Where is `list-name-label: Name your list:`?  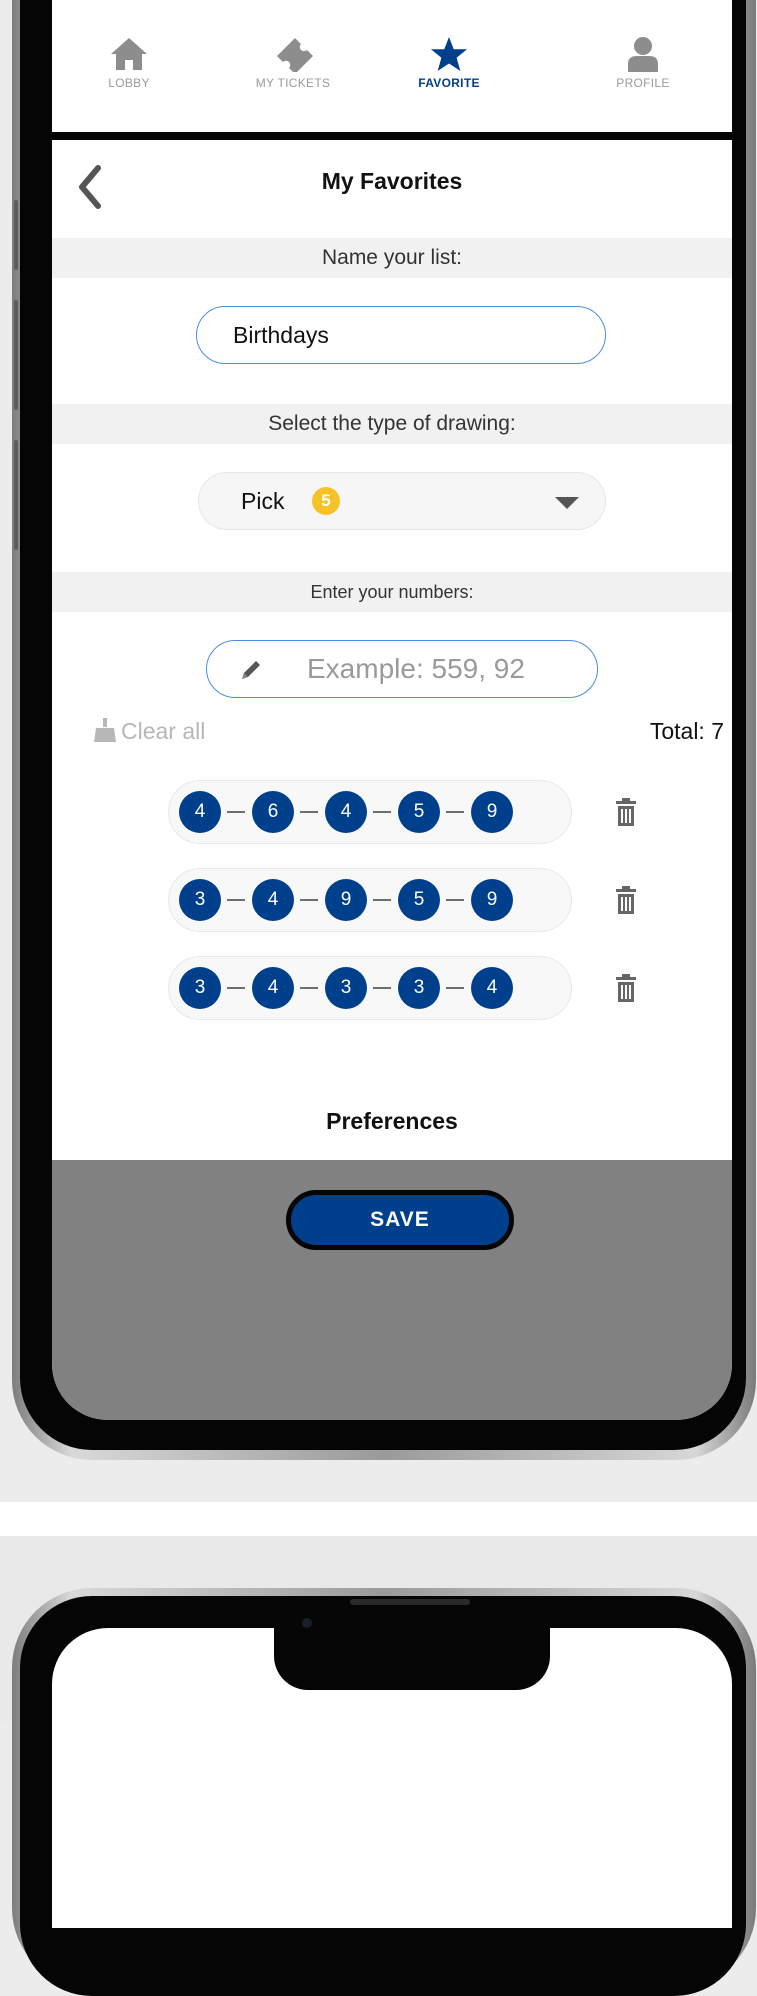
list-name-label: Name your list: is located at coordinates (392, 258).